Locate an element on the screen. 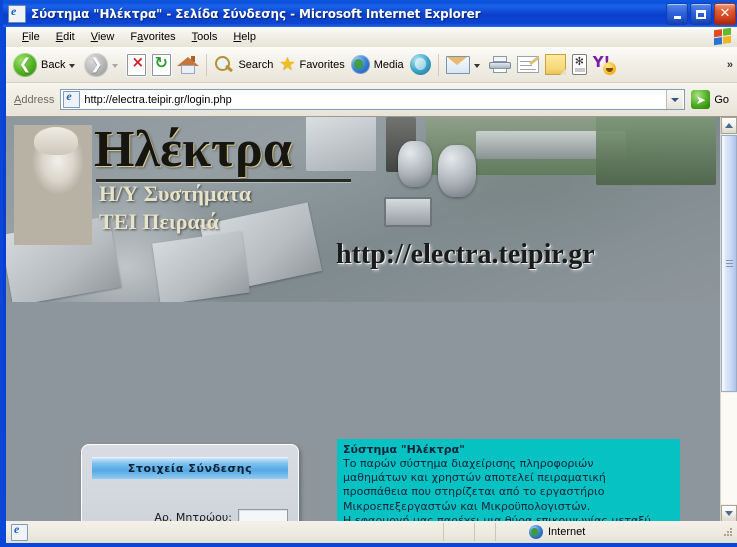 This screenshot has height=547, width=737. windows-flag-logo is located at coordinates (722, 36).